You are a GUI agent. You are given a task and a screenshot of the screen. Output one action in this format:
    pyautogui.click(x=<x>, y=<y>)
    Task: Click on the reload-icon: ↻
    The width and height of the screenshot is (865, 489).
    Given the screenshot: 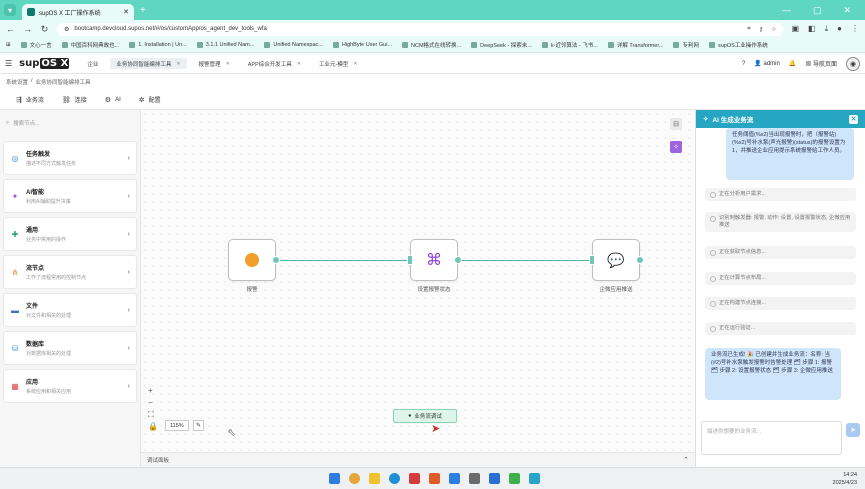 What is the action you would take?
    pyautogui.click(x=44, y=29)
    